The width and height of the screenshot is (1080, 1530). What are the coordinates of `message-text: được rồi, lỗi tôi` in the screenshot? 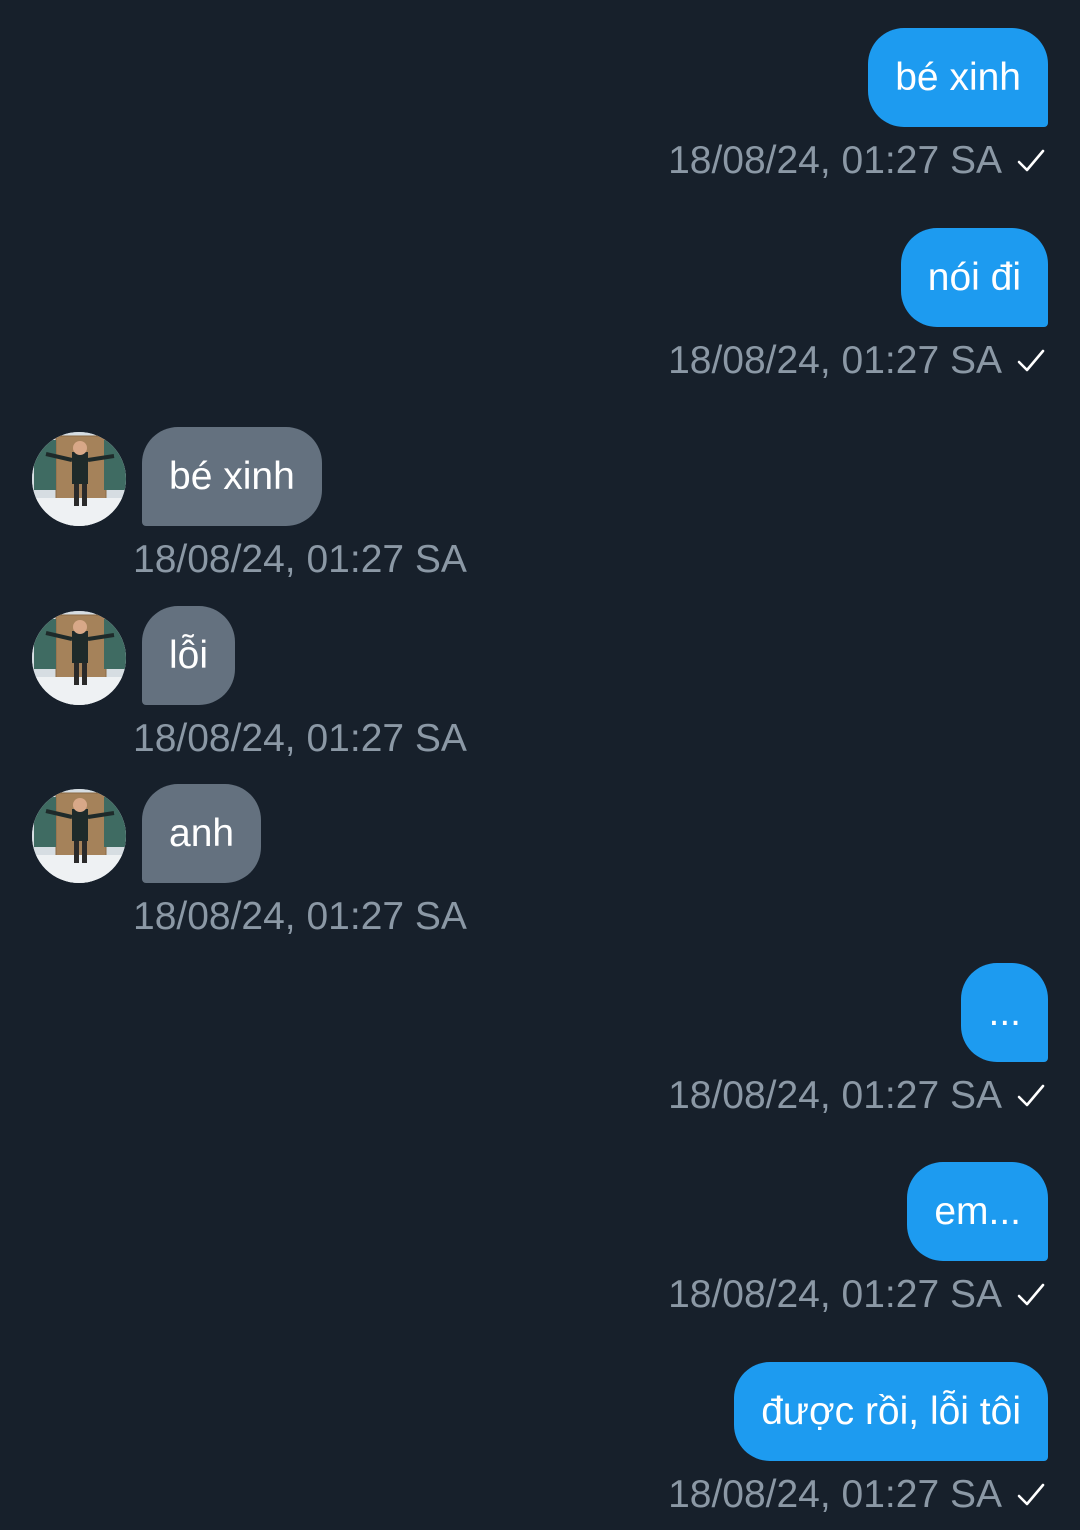 It's located at (891, 1411).